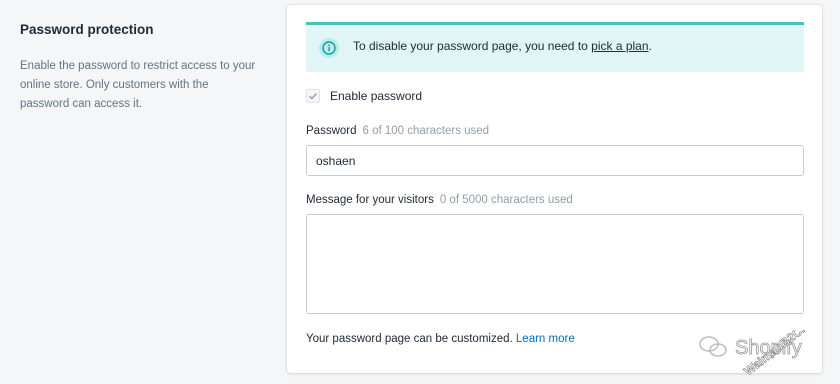 The width and height of the screenshot is (840, 384). What do you see at coordinates (370, 200) in the screenshot?
I see `message-label: Message for your visitors` at bounding box center [370, 200].